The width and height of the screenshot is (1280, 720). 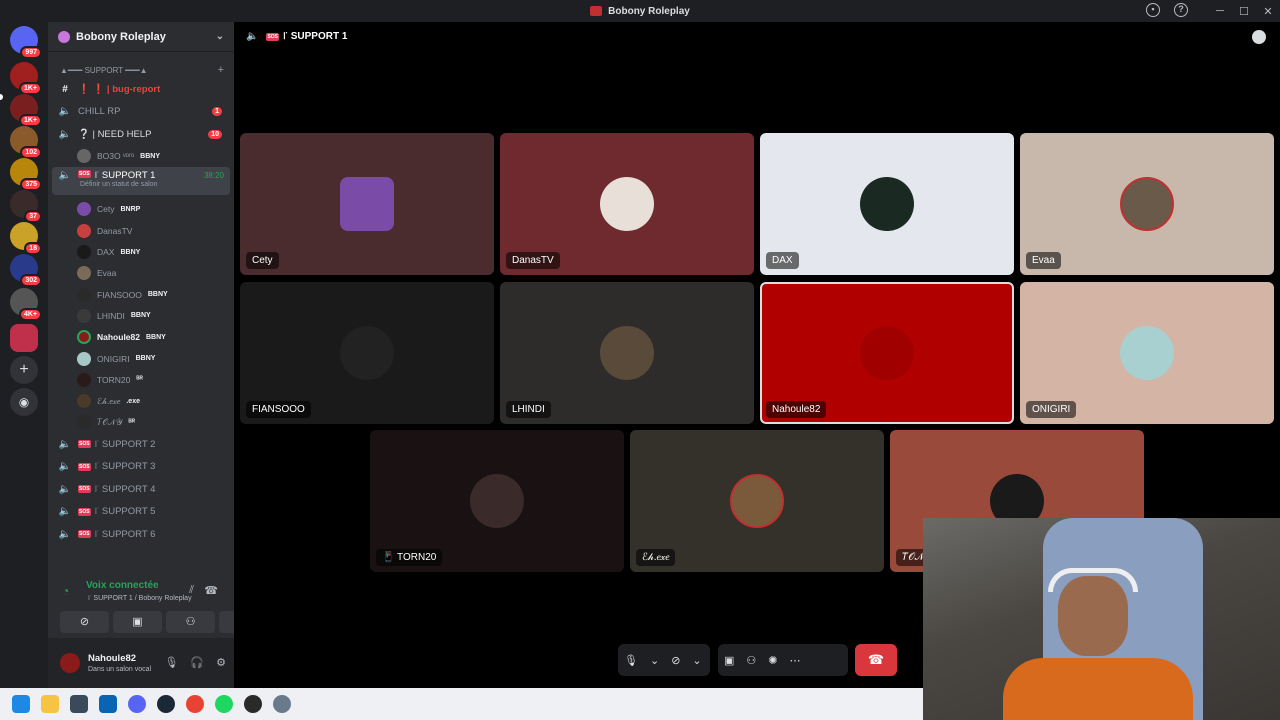 What do you see at coordinates (141, 512) in the screenshot?
I see `channel-support-5: 🔈 SOS ꜍ SUPPORT 5` at bounding box center [141, 512].